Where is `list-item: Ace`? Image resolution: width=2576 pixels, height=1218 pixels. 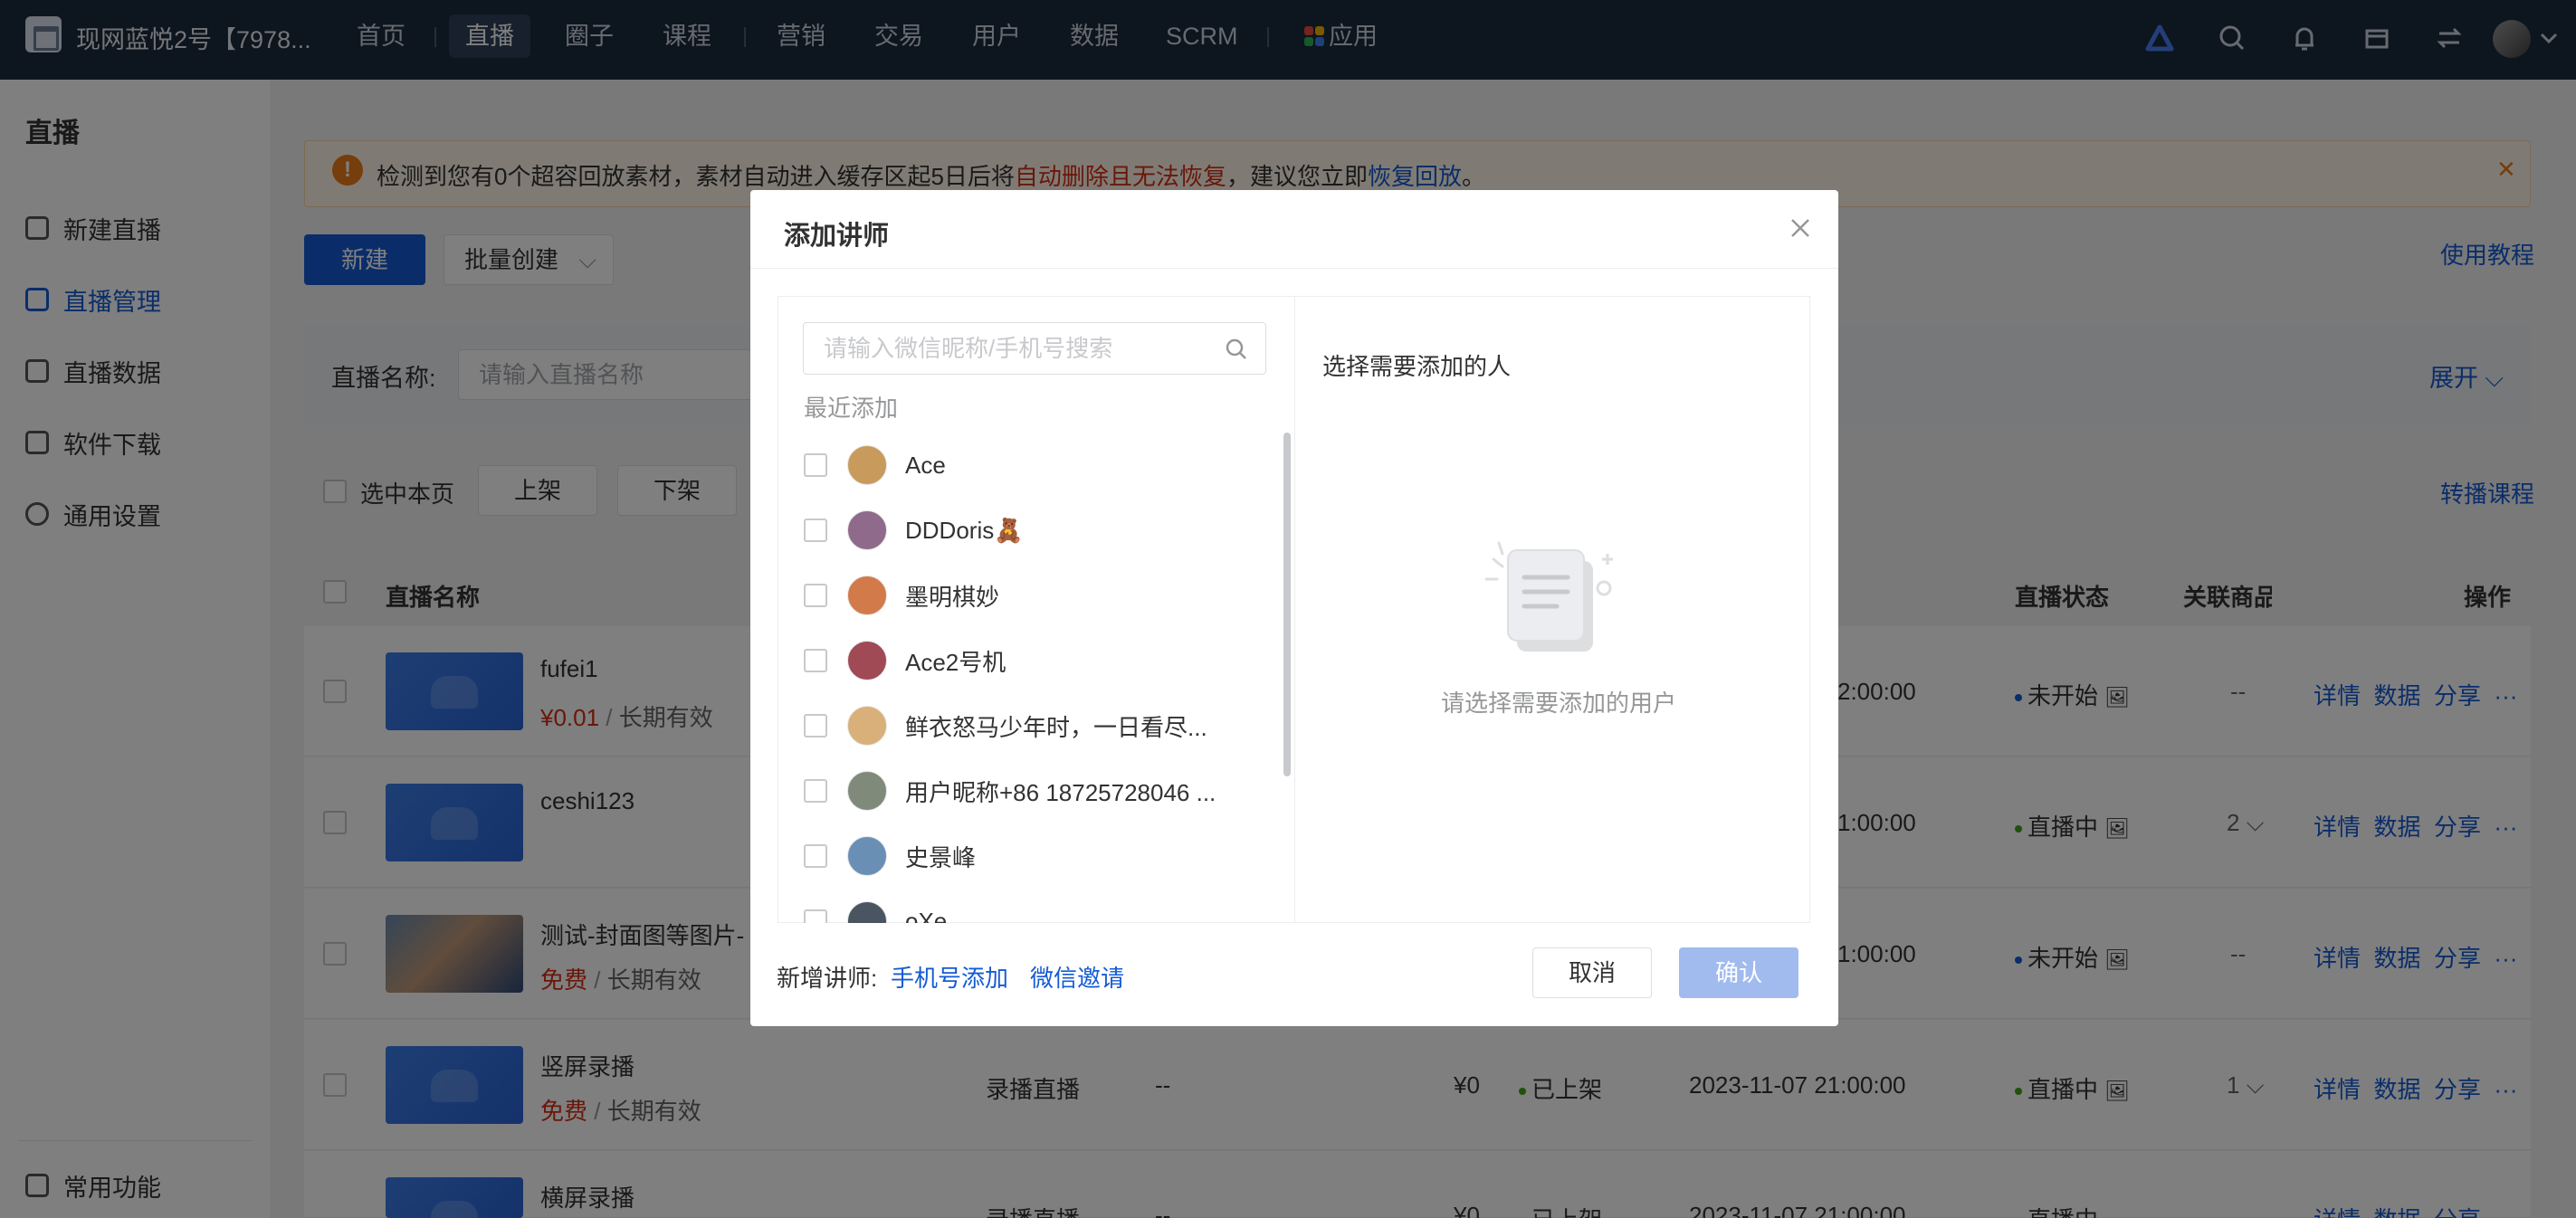
list-item: Ace is located at coordinates (1039, 466).